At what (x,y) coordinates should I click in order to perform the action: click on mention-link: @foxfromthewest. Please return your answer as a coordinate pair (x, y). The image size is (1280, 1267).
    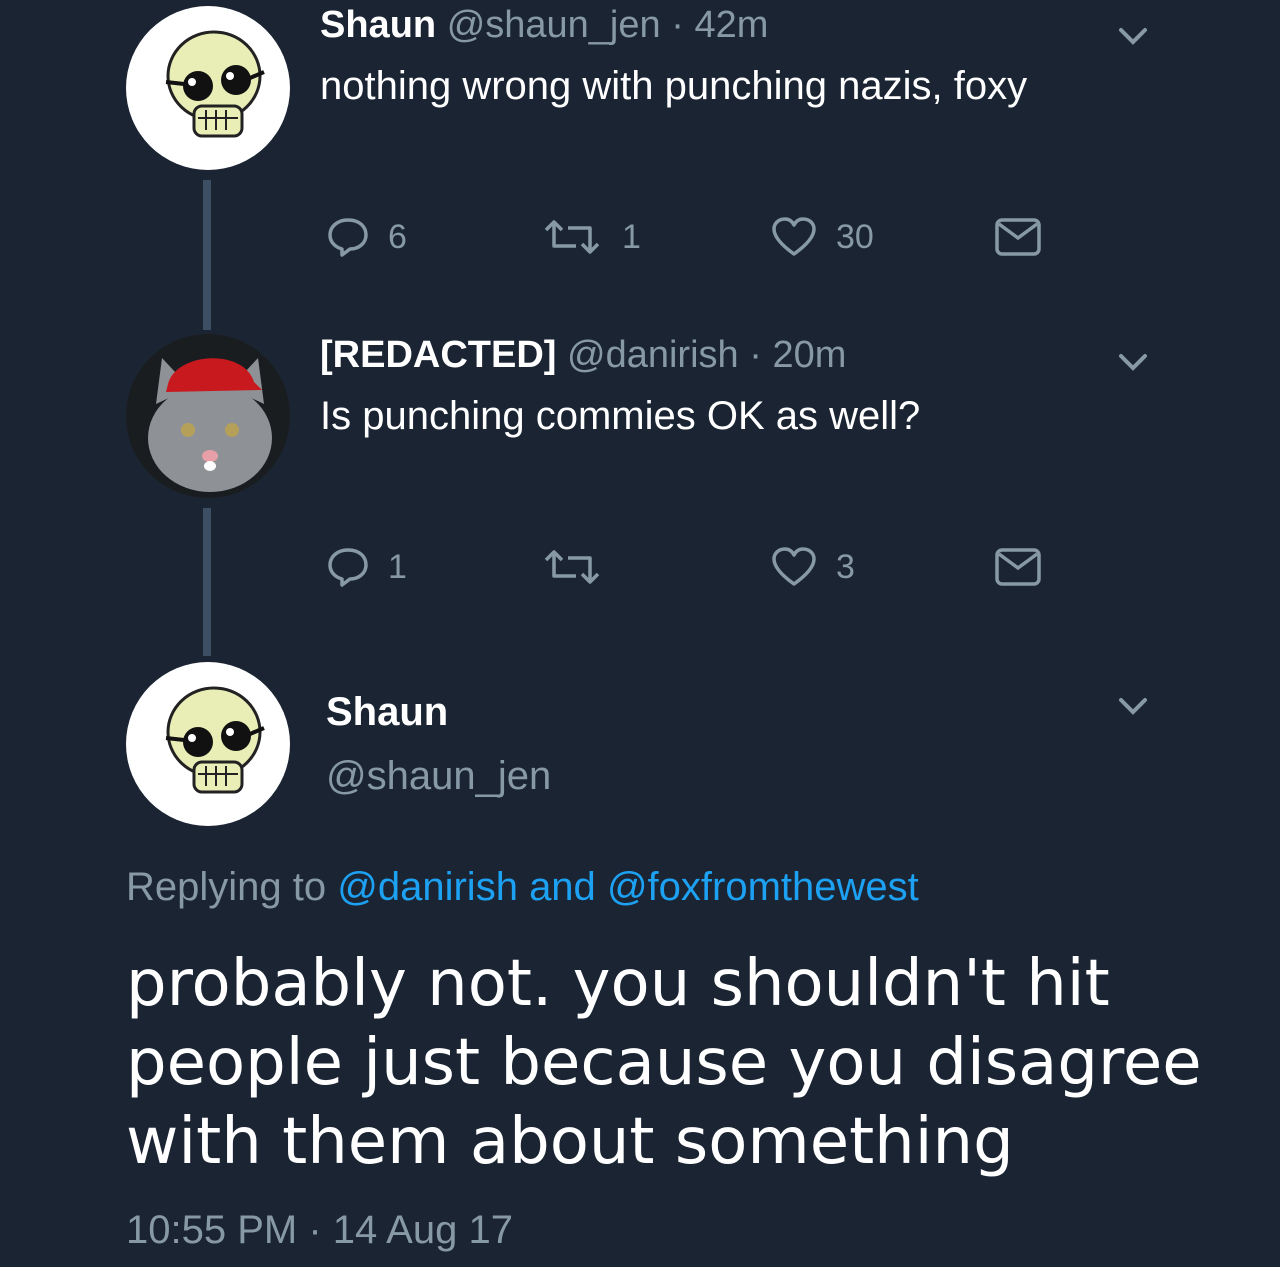
    Looking at the image, I should click on (763, 887).